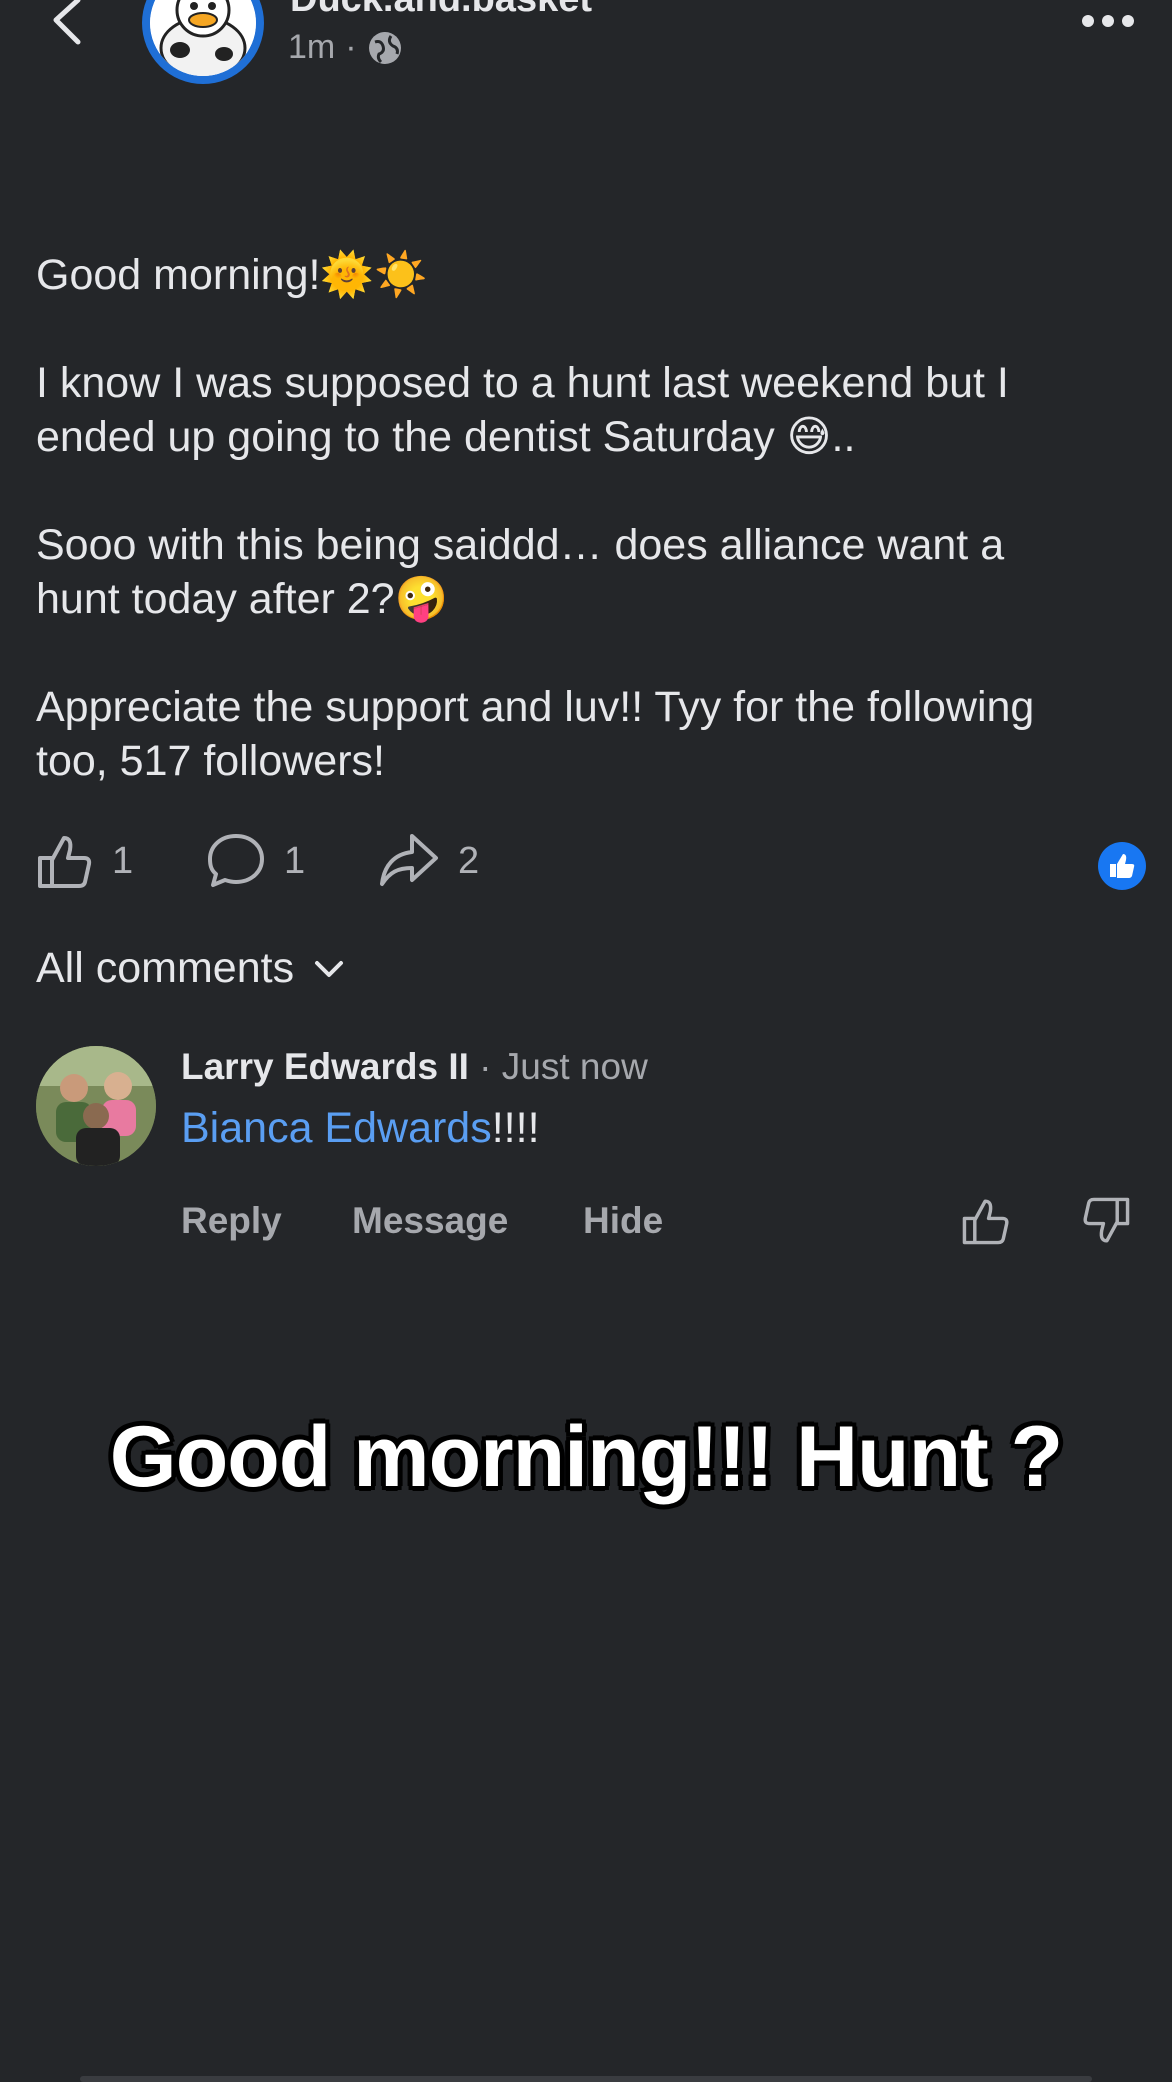 The height and width of the screenshot is (2082, 1172). What do you see at coordinates (558, 1066) in the screenshot?
I see `comment-time: · Just now` at bounding box center [558, 1066].